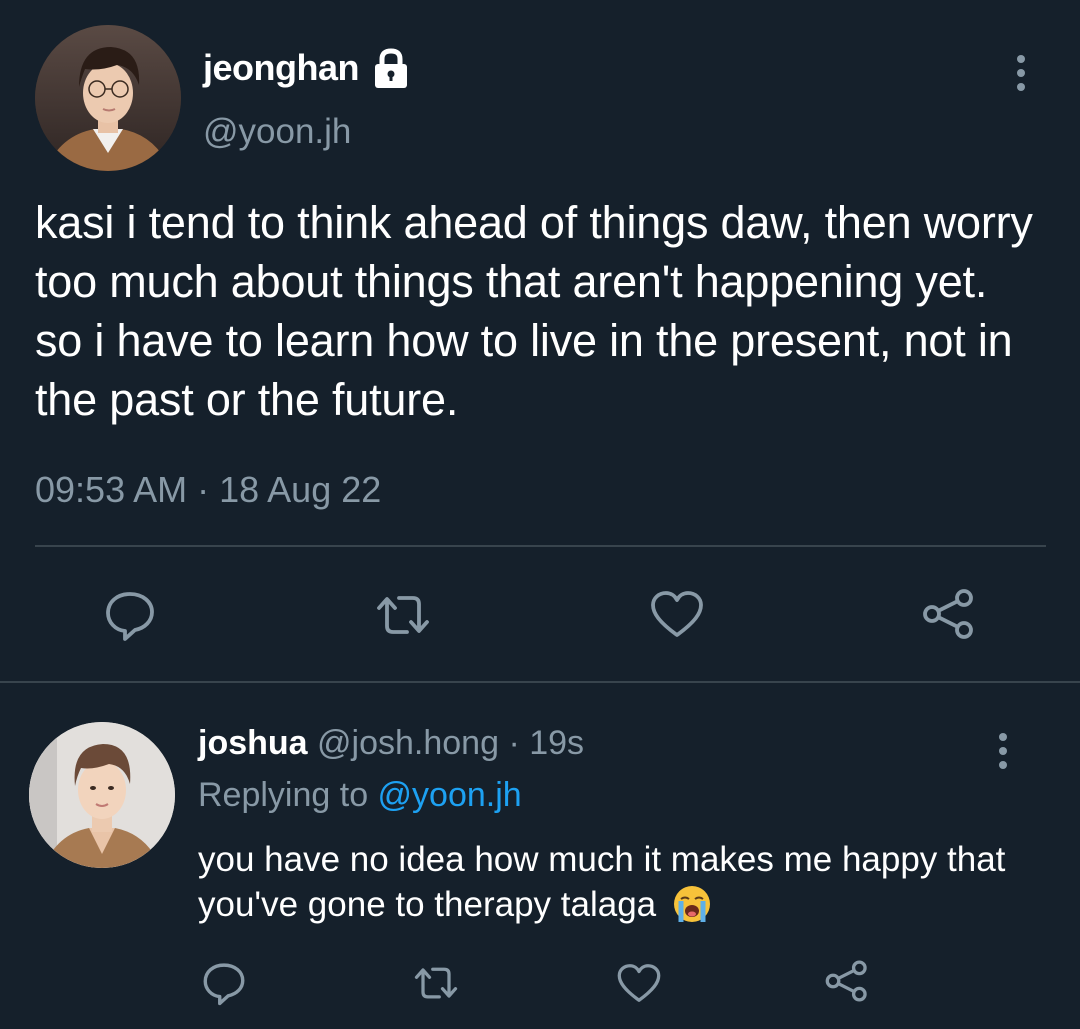 The height and width of the screenshot is (1029, 1080). I want to click on tweet-age: 19s, so click(556, 743).